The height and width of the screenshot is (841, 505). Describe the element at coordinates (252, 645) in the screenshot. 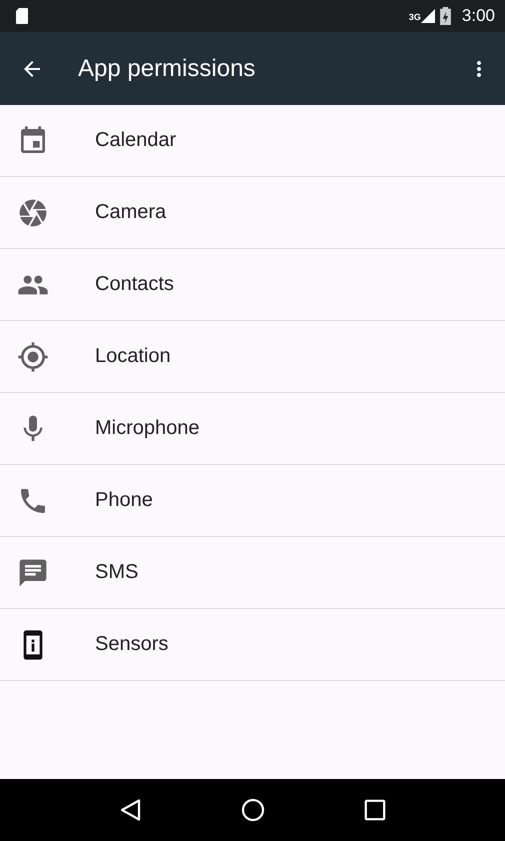

I see `permission-item: Sensors` at that location.